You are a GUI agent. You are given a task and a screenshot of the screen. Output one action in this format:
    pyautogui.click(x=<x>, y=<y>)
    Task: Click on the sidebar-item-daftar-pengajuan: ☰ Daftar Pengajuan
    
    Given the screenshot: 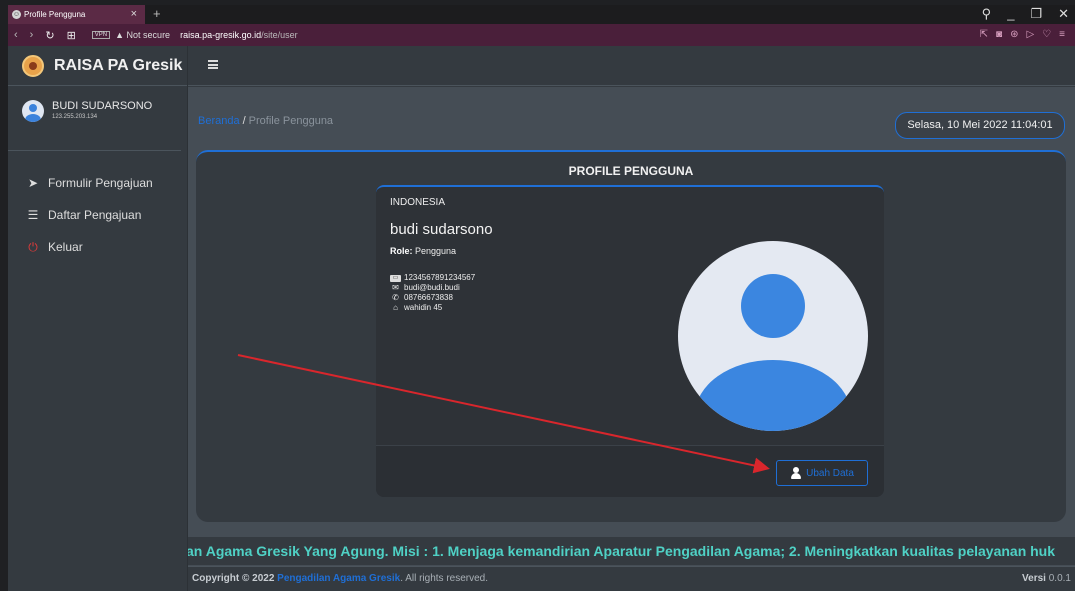 What is the action you would take?
    pyautogui.click(x=97, y=215)
    